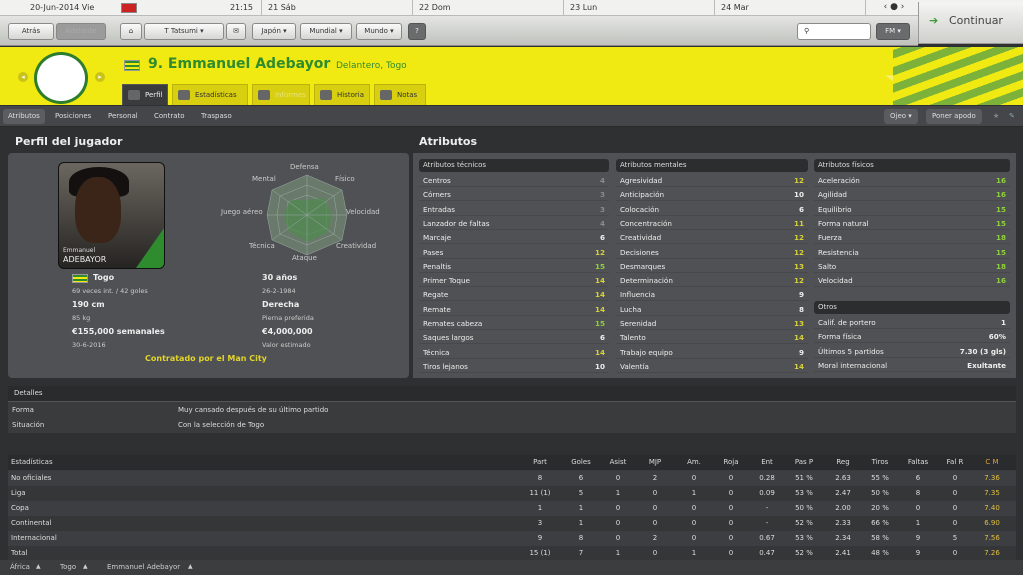 The width and height of the screenshot is (1023, 575). What do you see at coordinates (62, 7) in the screenshot?
I see `current-date: 20-Jun-2014 Vie` at bounding box center [62, 7].